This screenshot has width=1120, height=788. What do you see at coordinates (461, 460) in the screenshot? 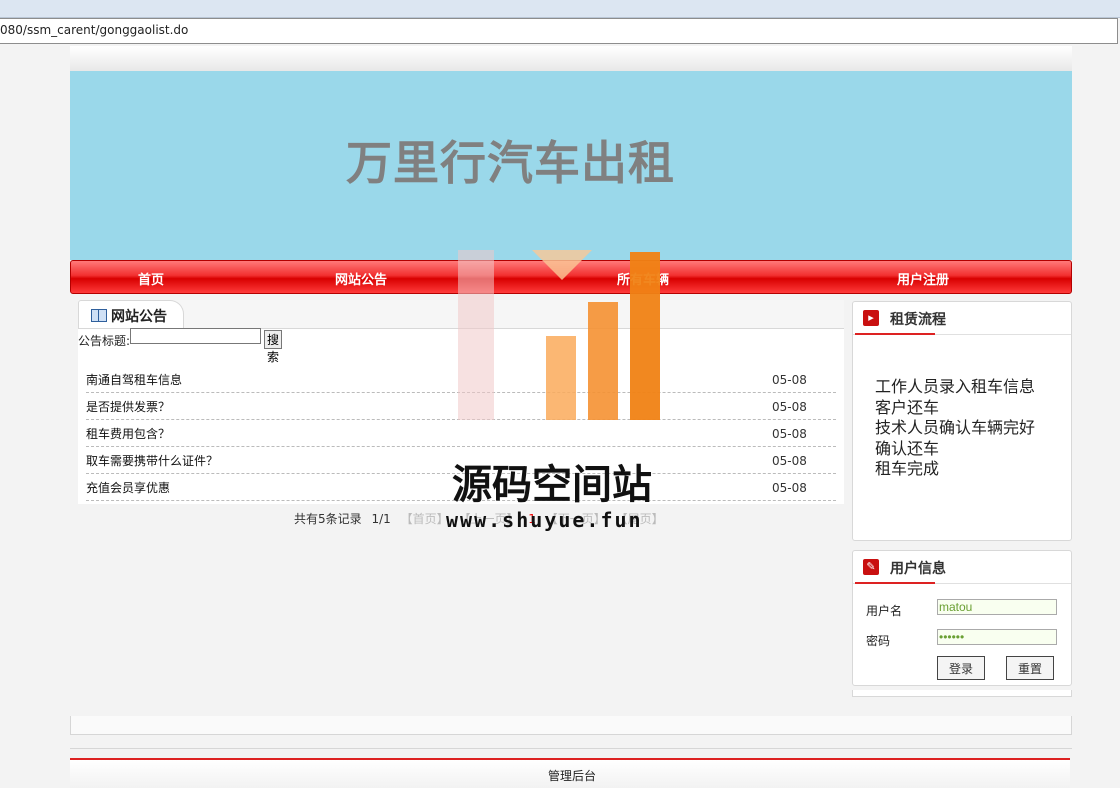
I see `list-item: 取车需要携带什么证件？ 05-08` at bounding box center [461, 460].